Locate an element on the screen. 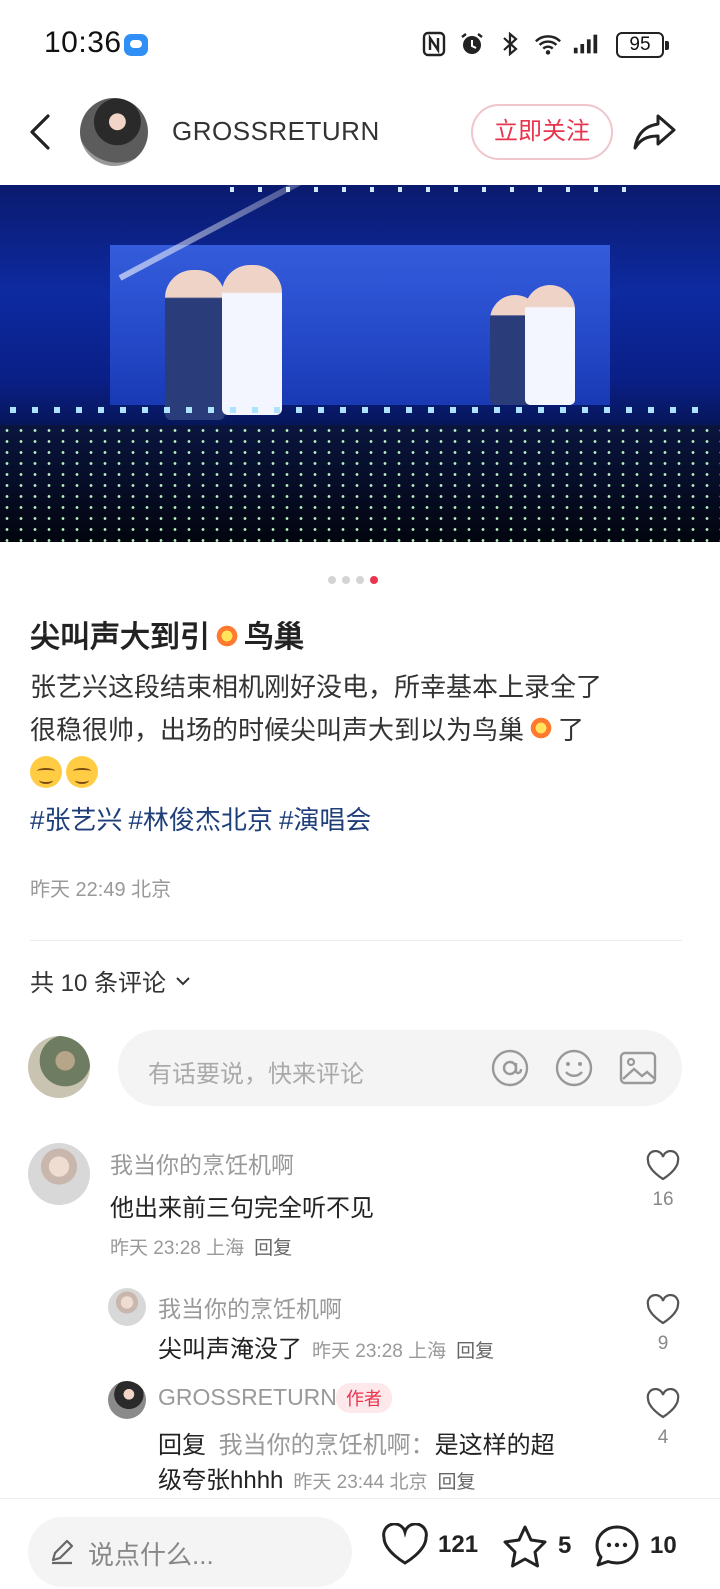  comment-like-button: 9 is located at coordinates (663, 1324).